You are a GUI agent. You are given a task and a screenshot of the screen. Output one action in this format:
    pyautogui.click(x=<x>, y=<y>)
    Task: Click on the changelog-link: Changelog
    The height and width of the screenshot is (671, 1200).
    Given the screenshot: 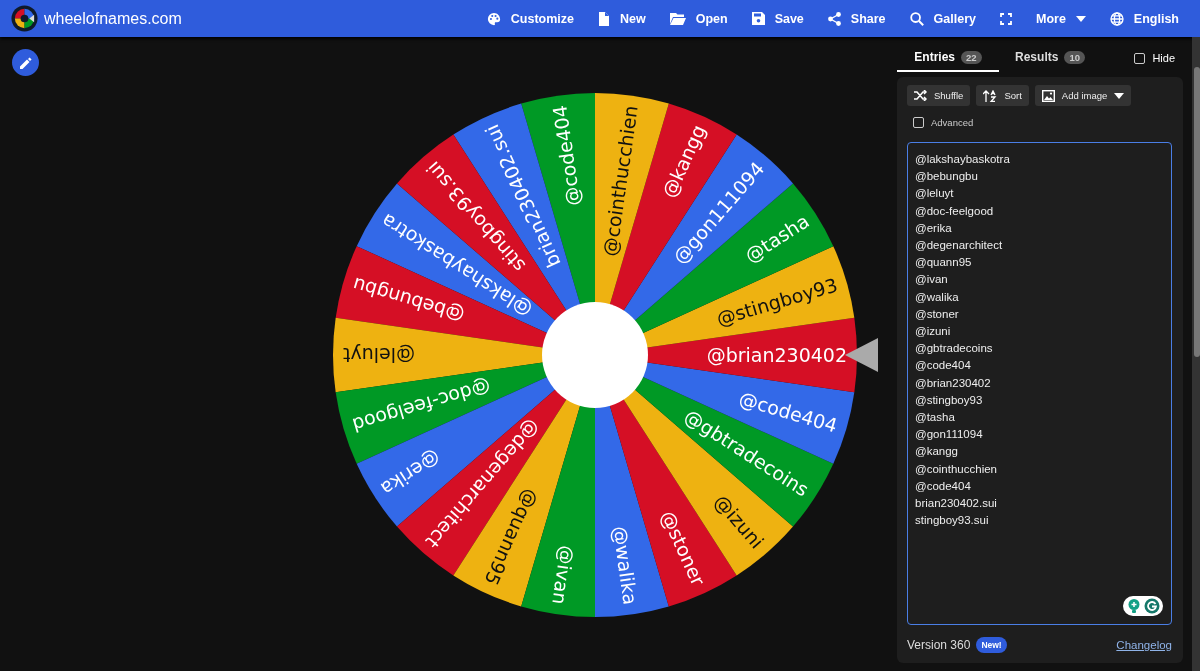 What is the action you would take?
    pyautogui.click(x=1144, y=645)
    